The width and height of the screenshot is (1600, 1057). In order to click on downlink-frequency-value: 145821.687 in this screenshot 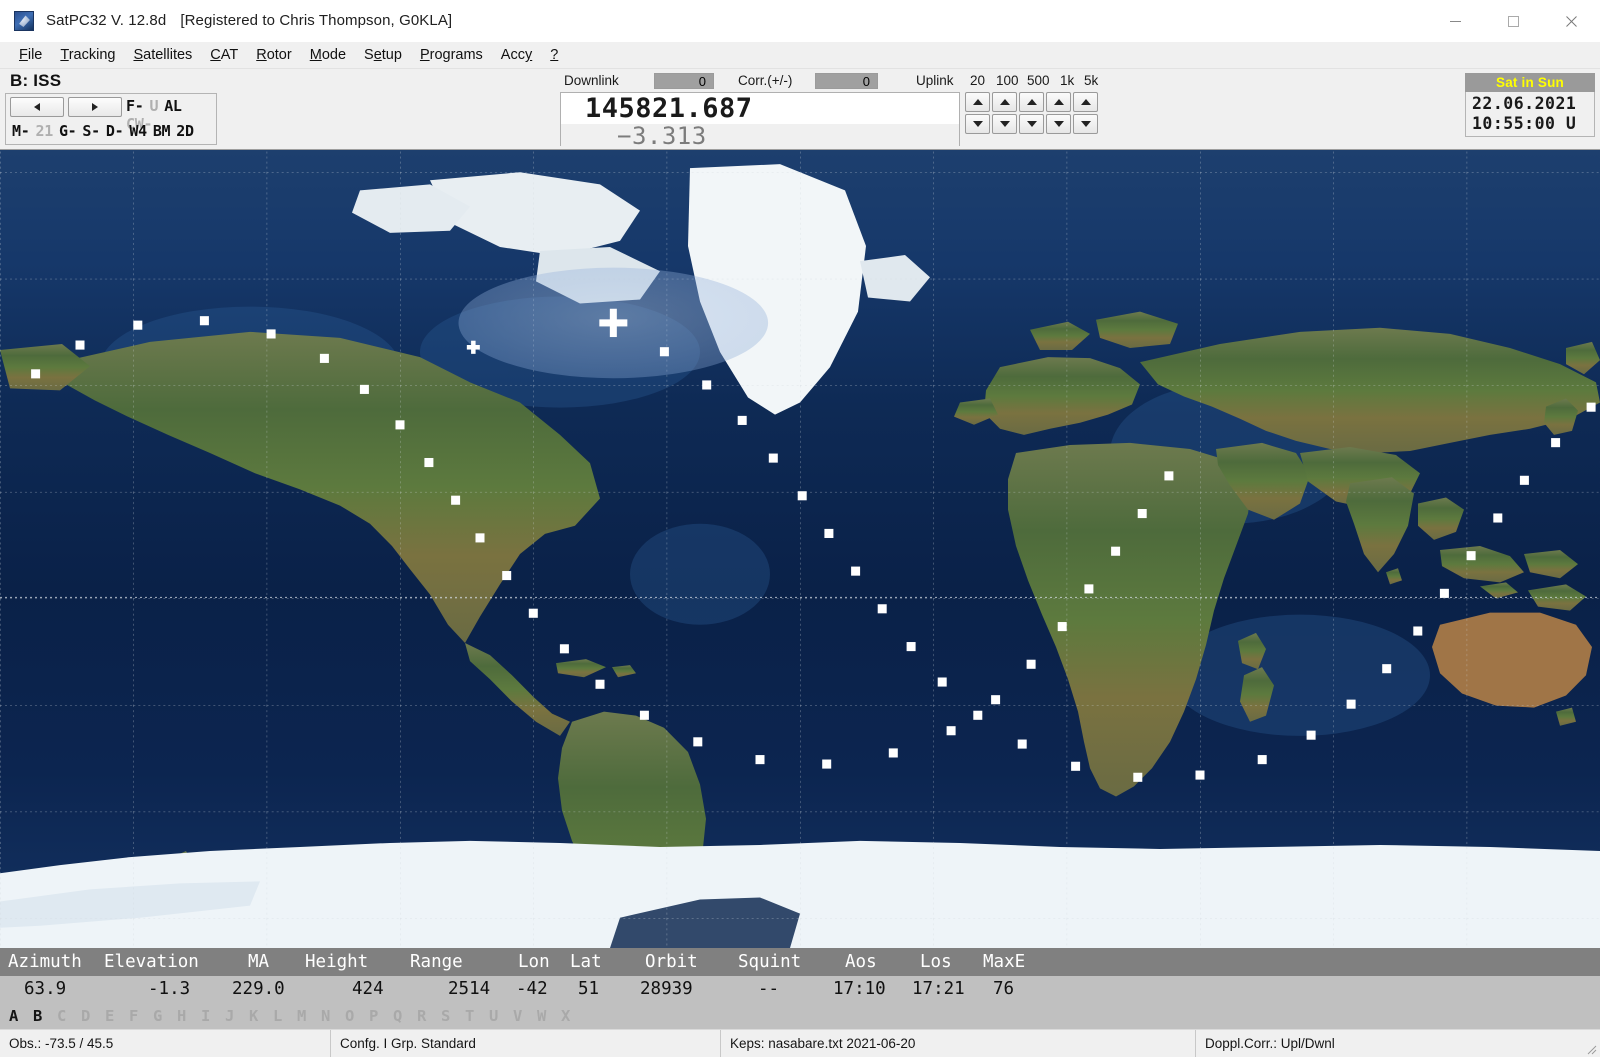, I will do `click(669, 108)`.